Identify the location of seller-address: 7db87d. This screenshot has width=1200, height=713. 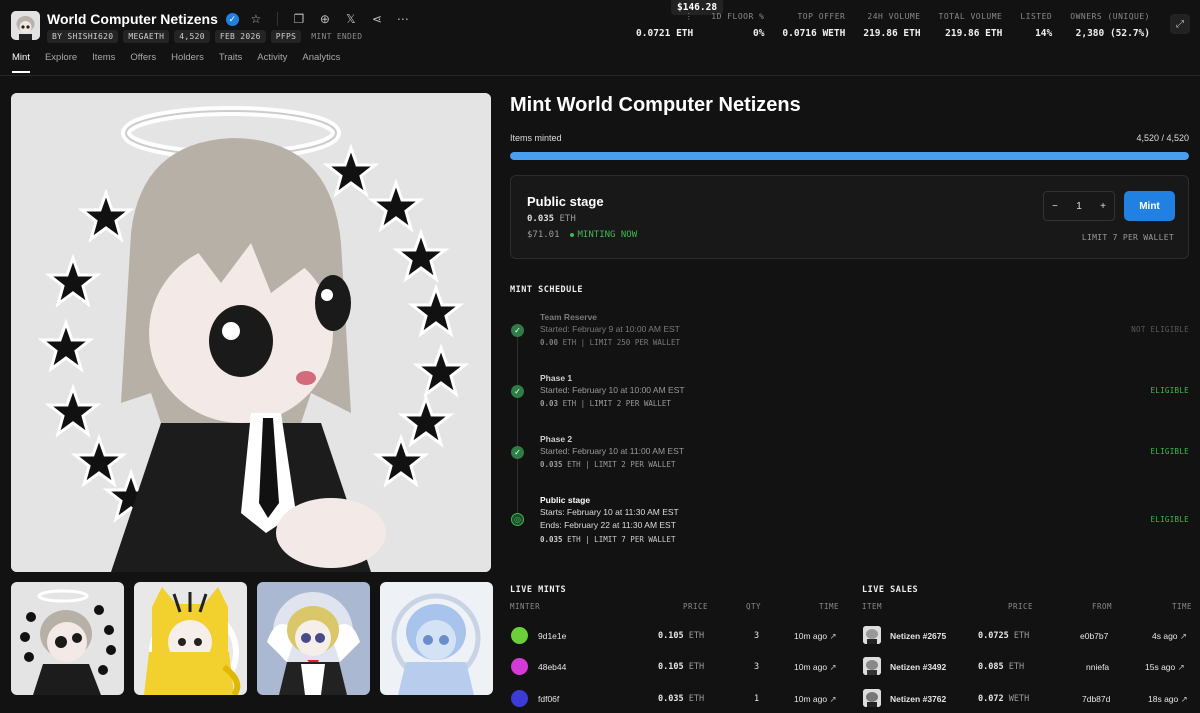
(1096, 699).